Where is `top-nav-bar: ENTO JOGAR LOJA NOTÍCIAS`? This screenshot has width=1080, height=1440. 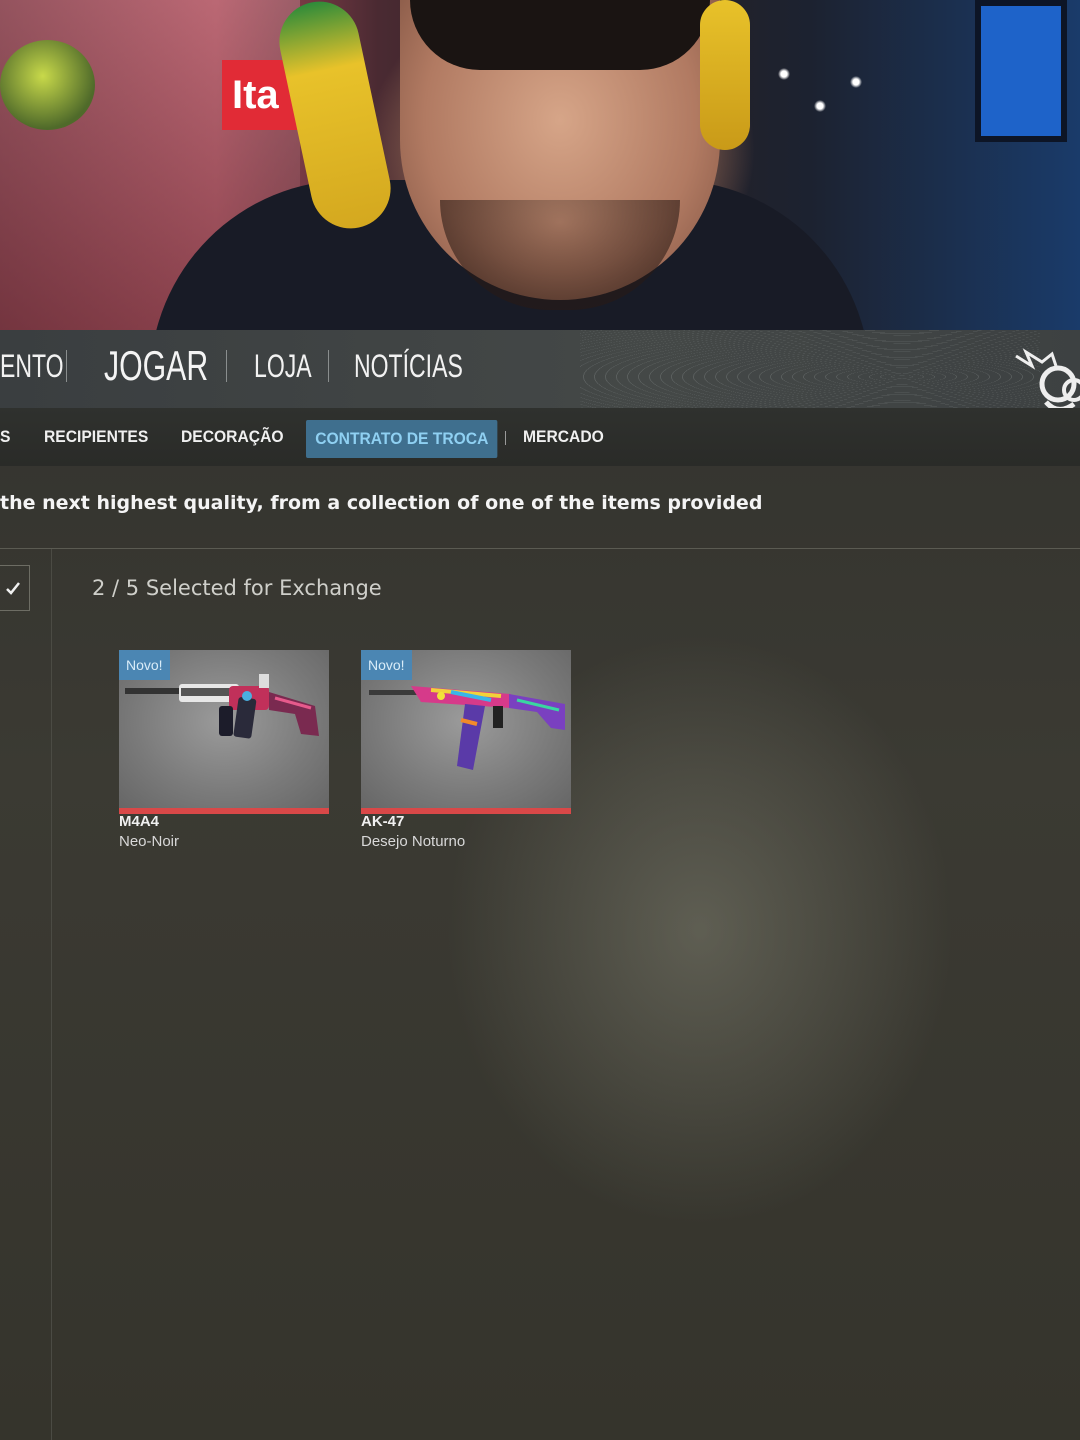 top-nav-bar: ENTO JOGAR LOJA NOTÍCIAS is located at coordinates (540, 371).